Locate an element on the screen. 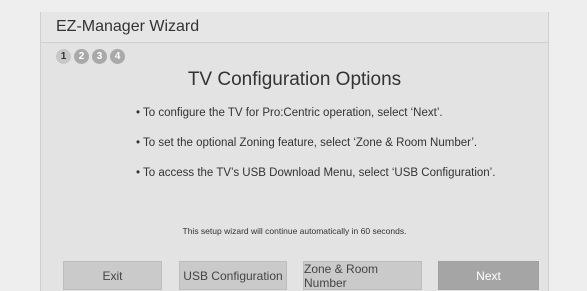 This screenshot has width=587, height=291. step-2: 2 is located at coordinates (81, 56).